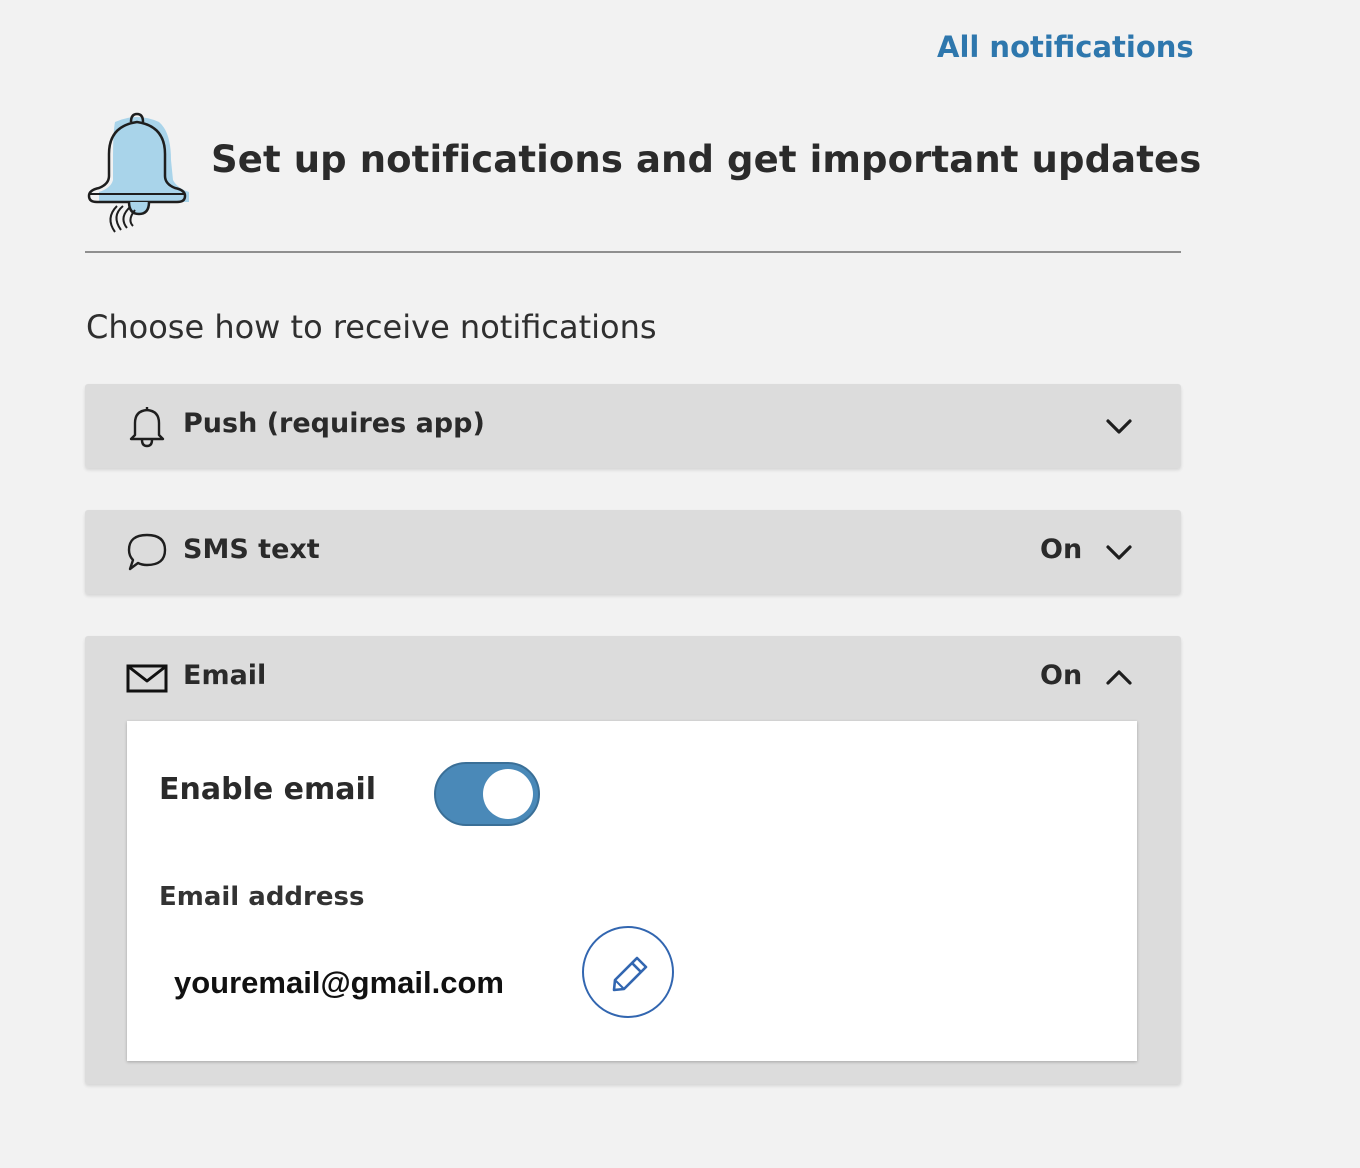  Describe the element at coordinates (371, 327) in the screenshot. I see `section-subtitle: Choose how to receive notifications` at that location.